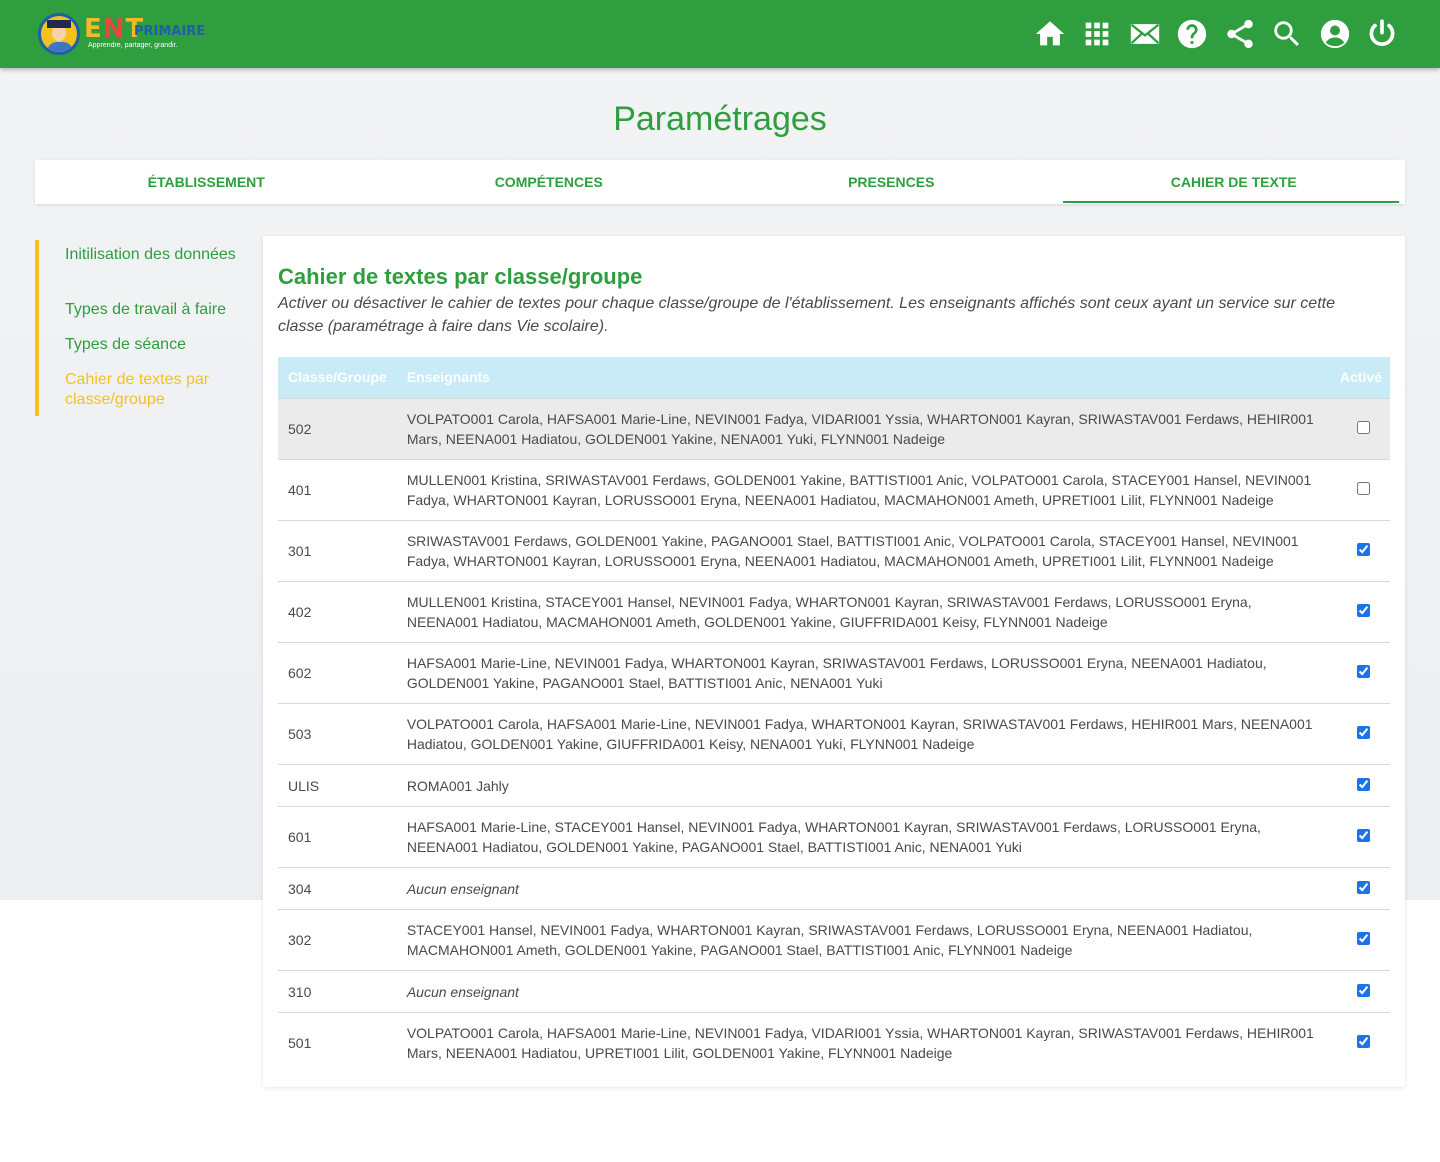  I want to click on power-icon, so click(1382, 34).